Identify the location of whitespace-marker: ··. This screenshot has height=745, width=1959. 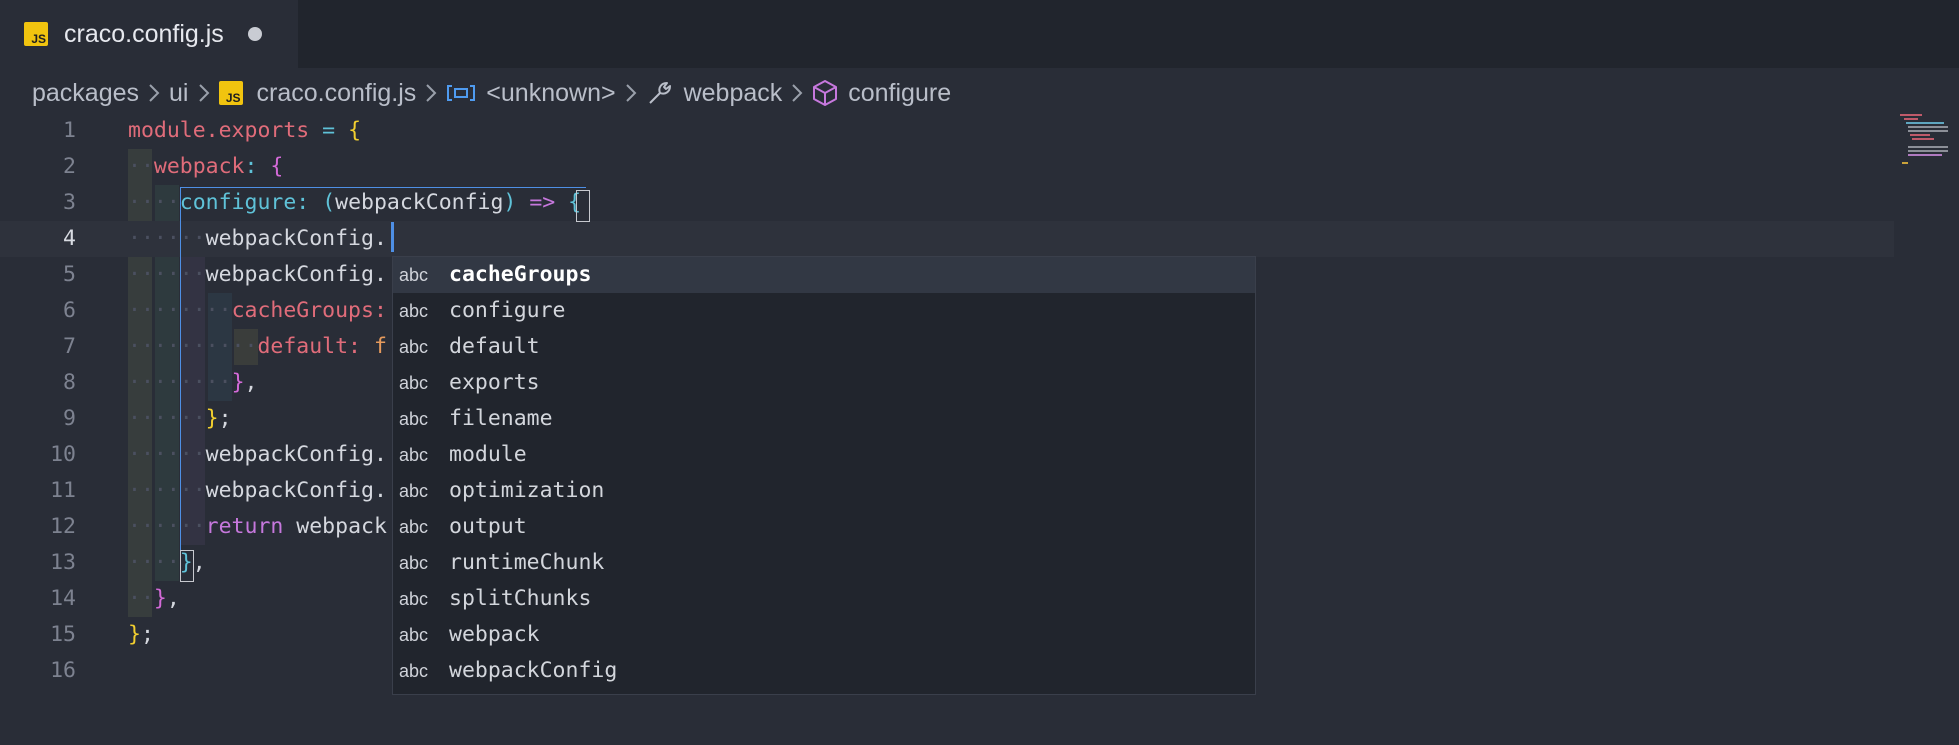
(141, 598).